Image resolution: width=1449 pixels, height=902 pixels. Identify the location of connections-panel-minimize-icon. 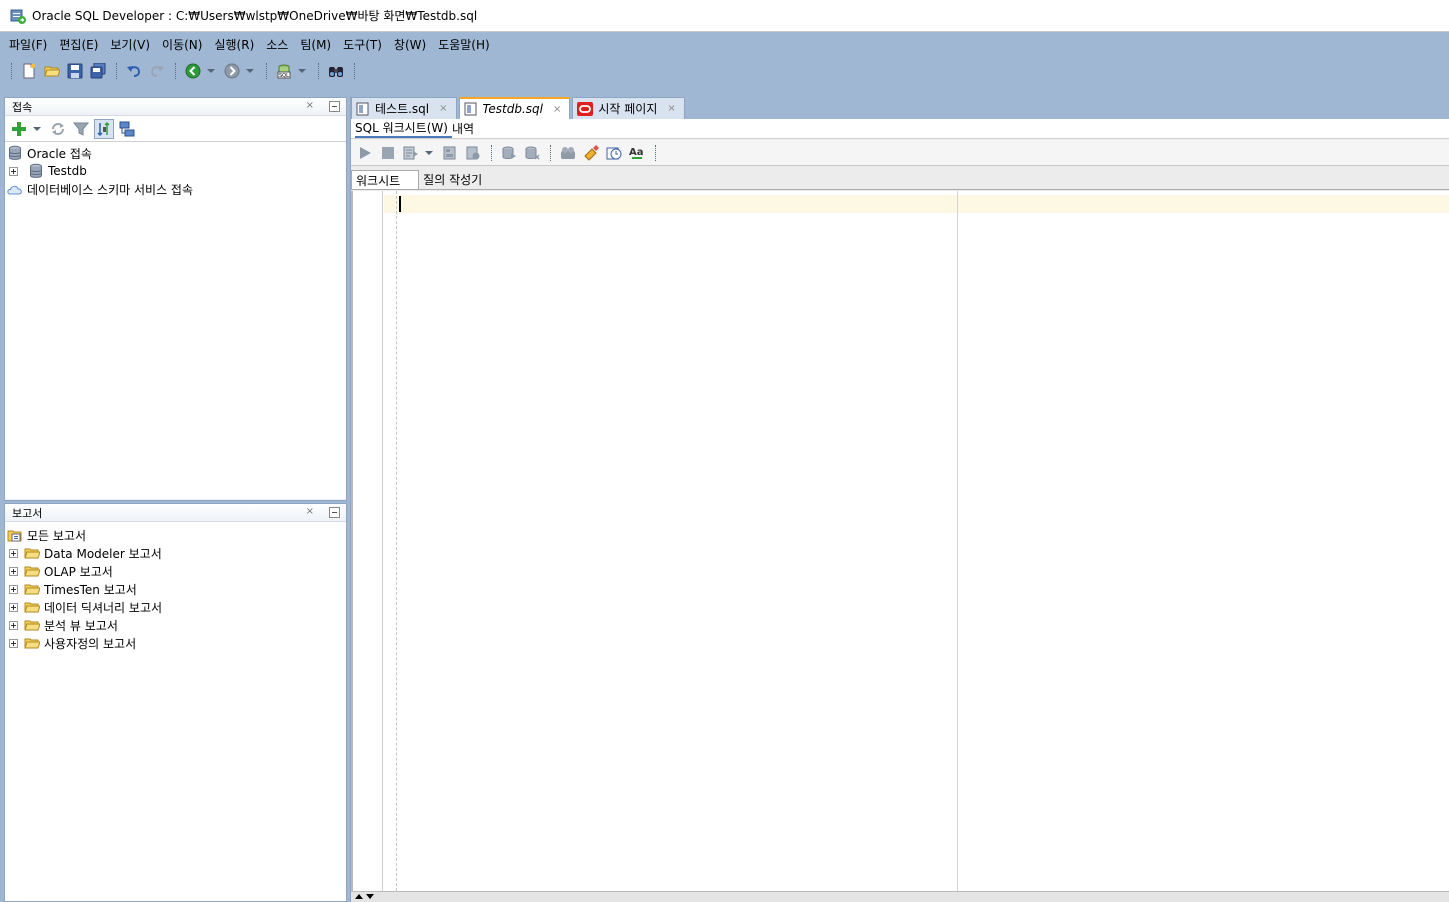
(334, 106).